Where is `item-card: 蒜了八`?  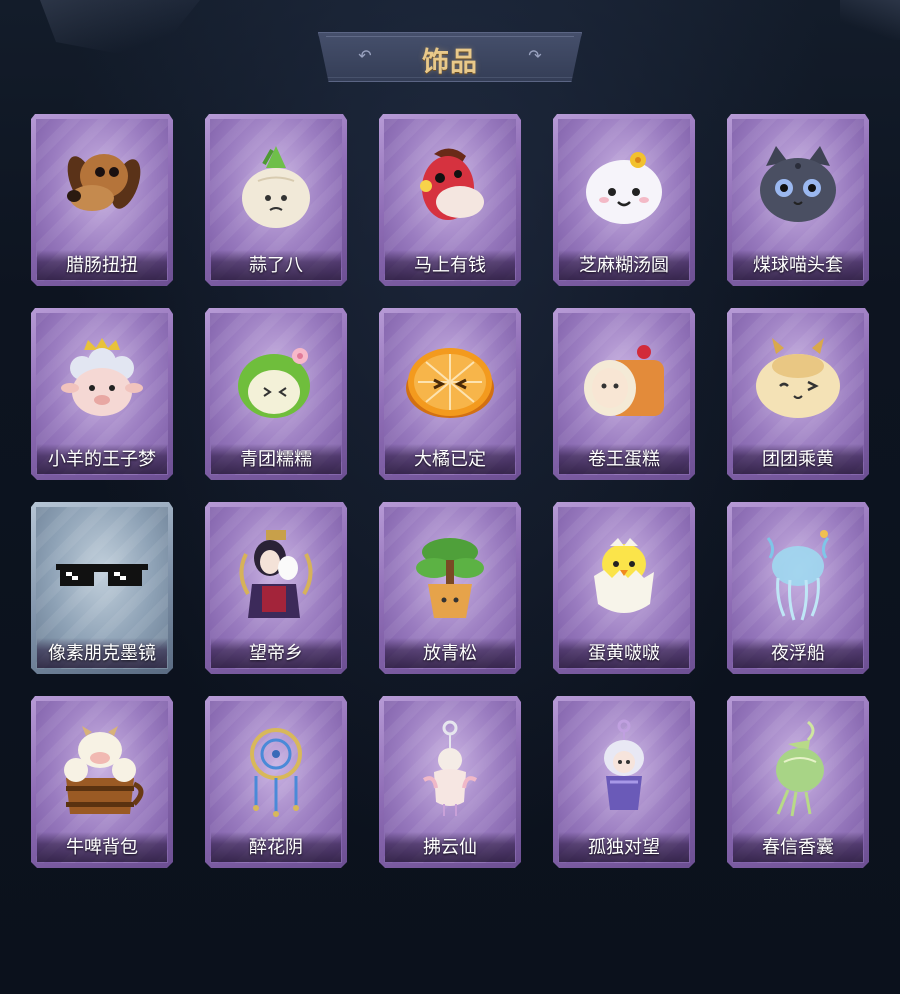 item-card: 蒜了八 is located at coordinates (276, 200).